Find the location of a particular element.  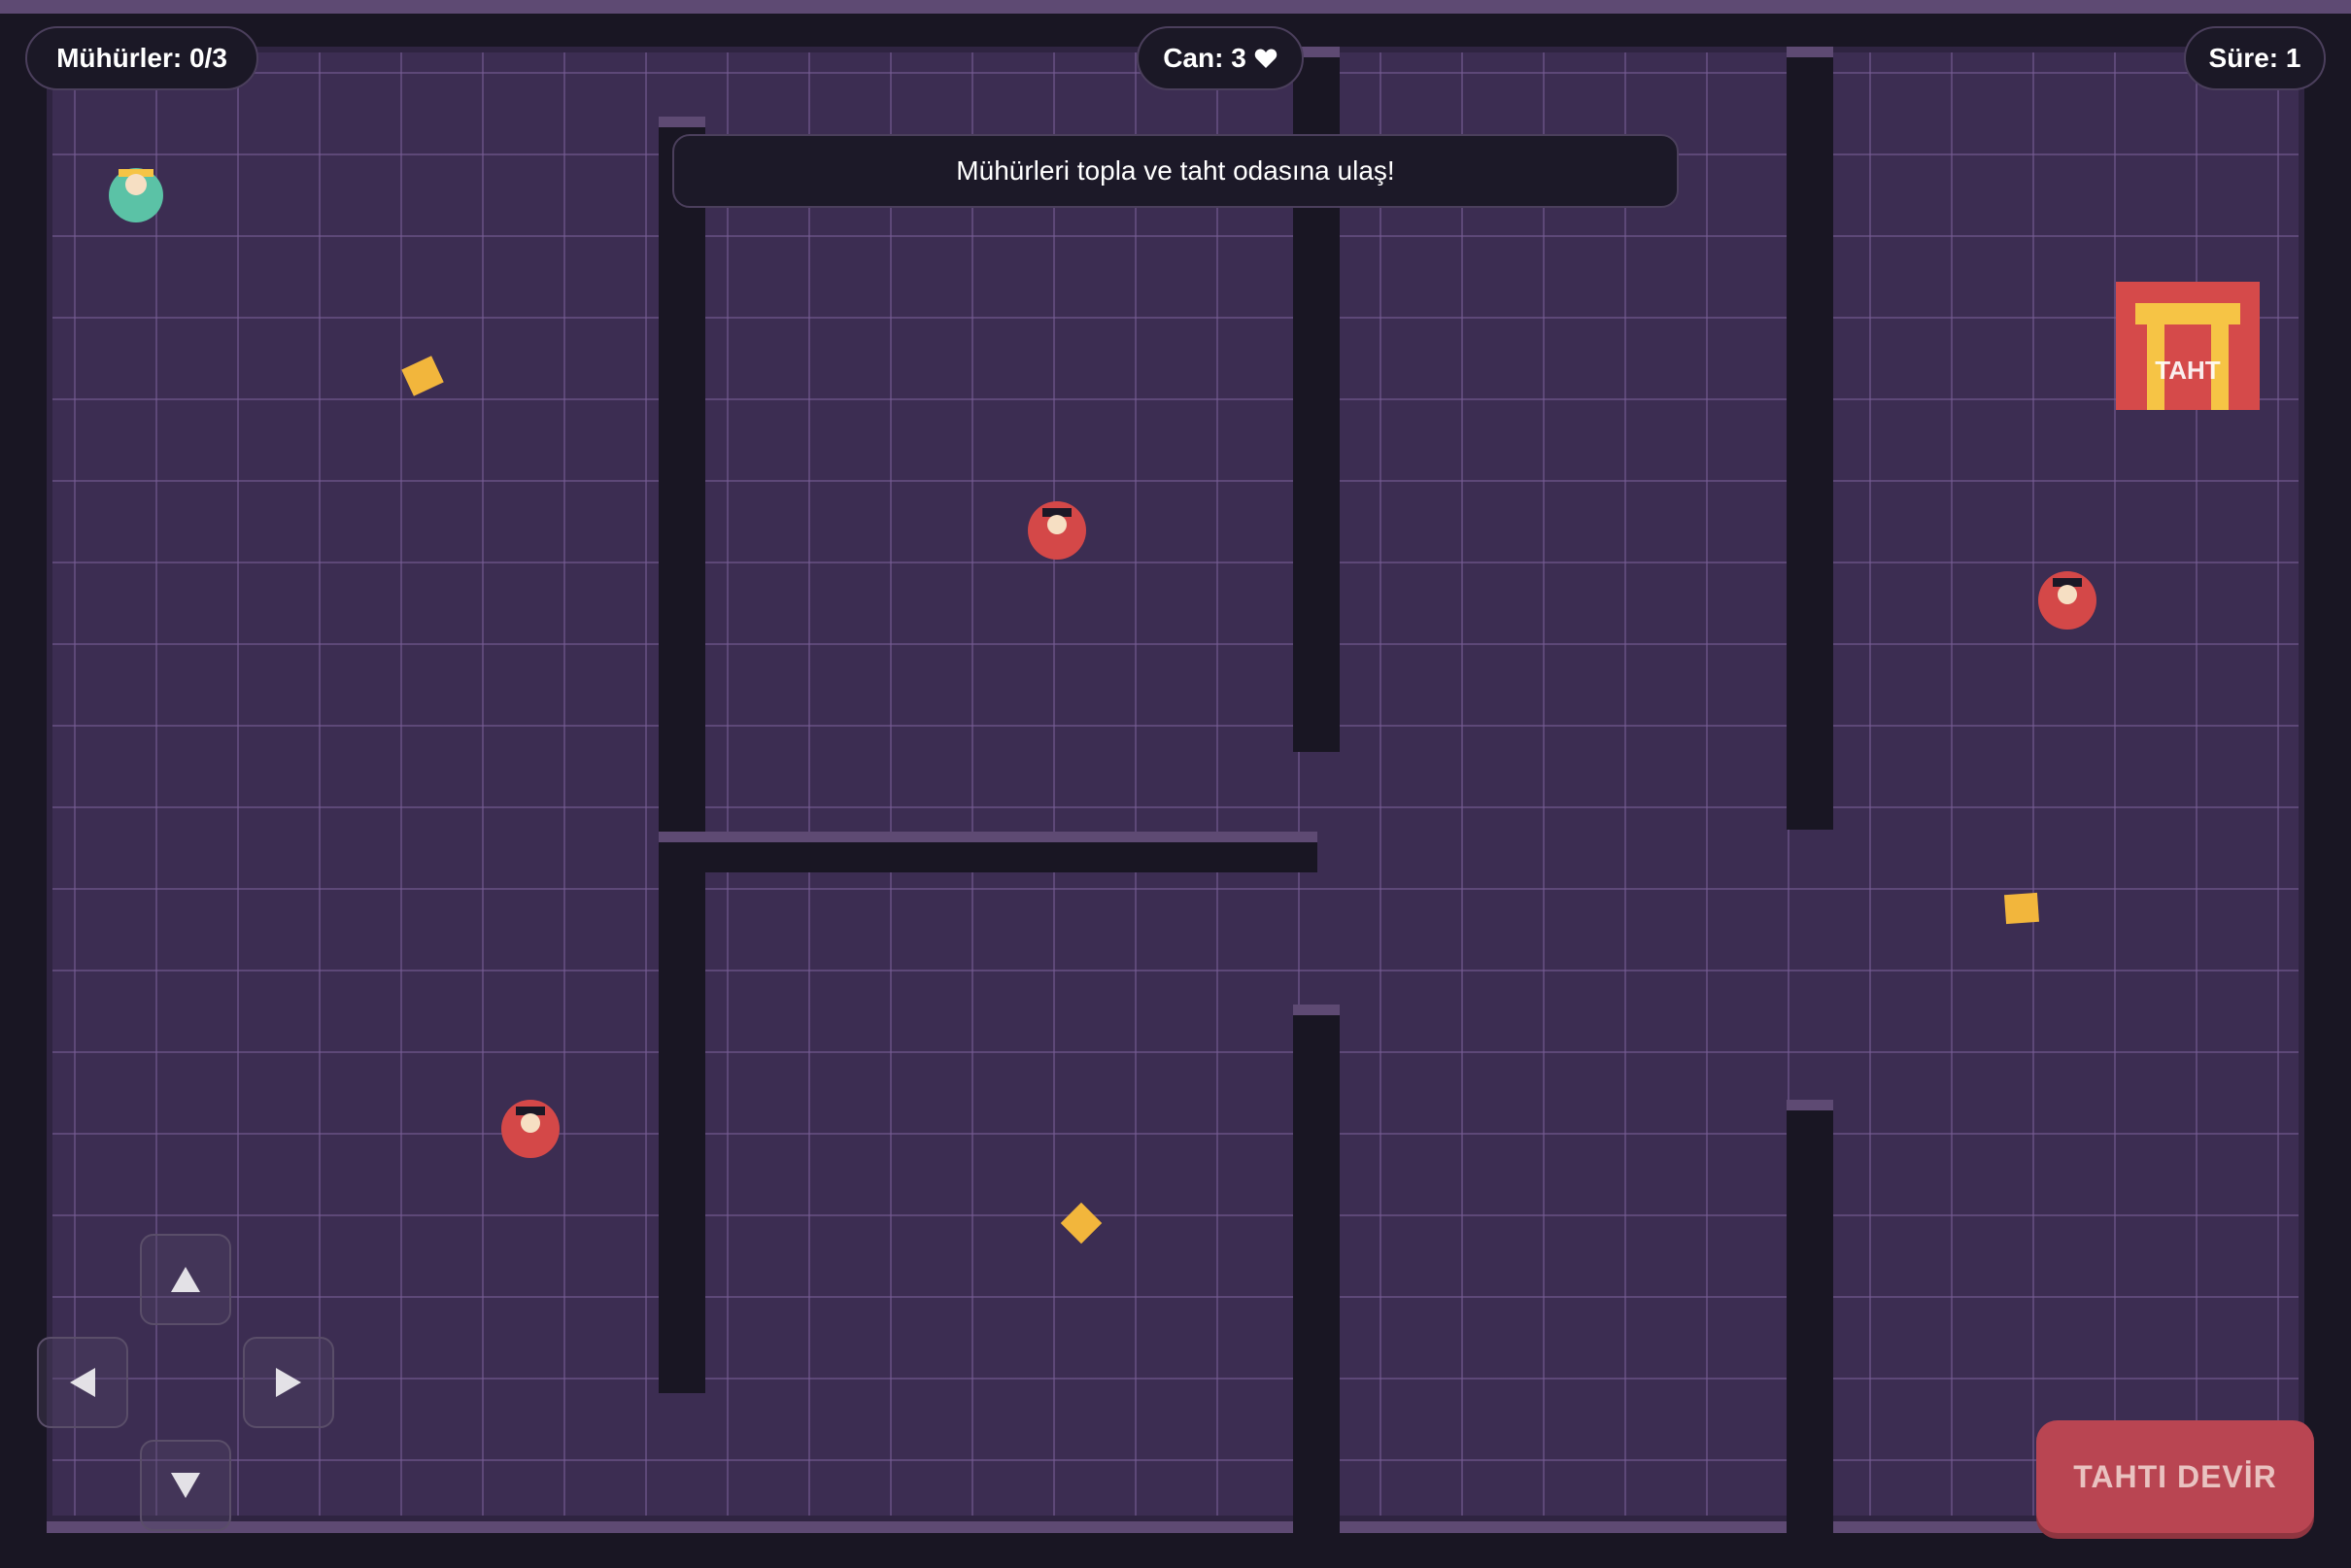

throne-top-bar is located at coordinates (2187, 313).